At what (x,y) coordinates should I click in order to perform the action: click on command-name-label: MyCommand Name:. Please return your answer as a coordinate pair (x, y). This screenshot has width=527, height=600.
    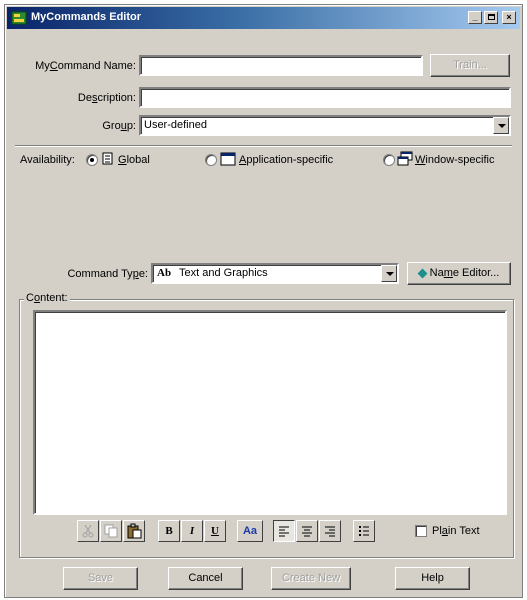
    Looking at the image, I should click on (85, 66).